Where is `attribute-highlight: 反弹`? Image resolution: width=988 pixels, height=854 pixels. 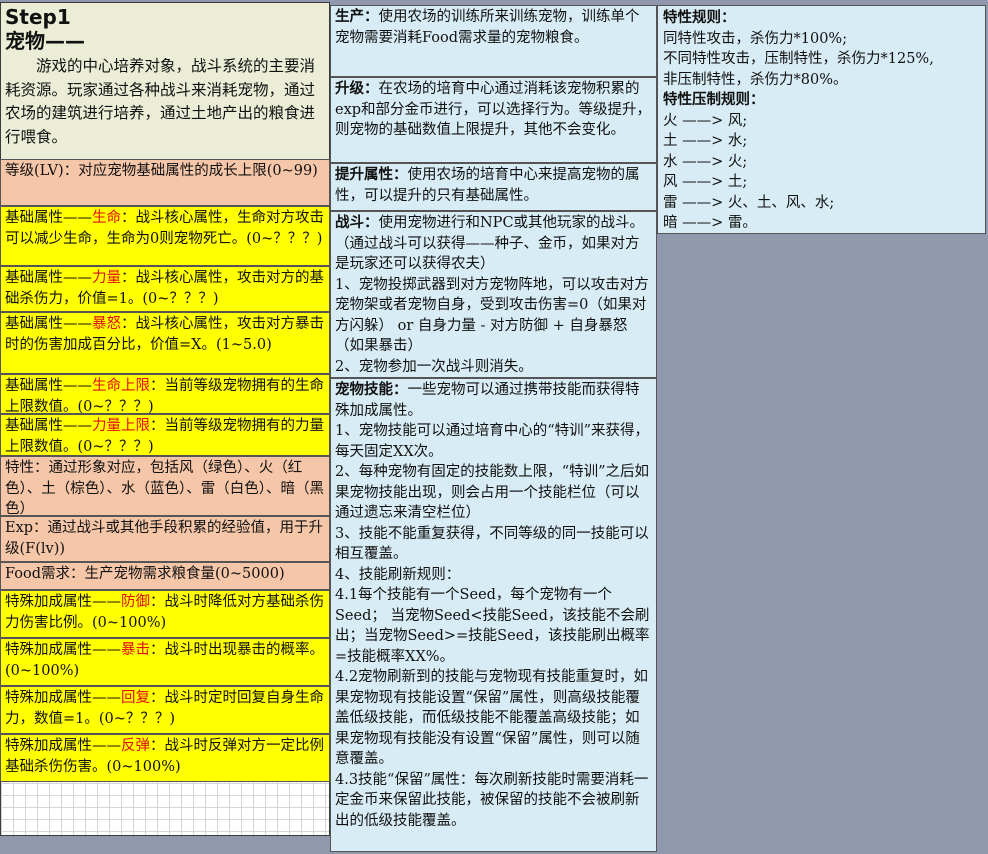
attribute-highlight: 反弹 is located at coordinates (135, 746).